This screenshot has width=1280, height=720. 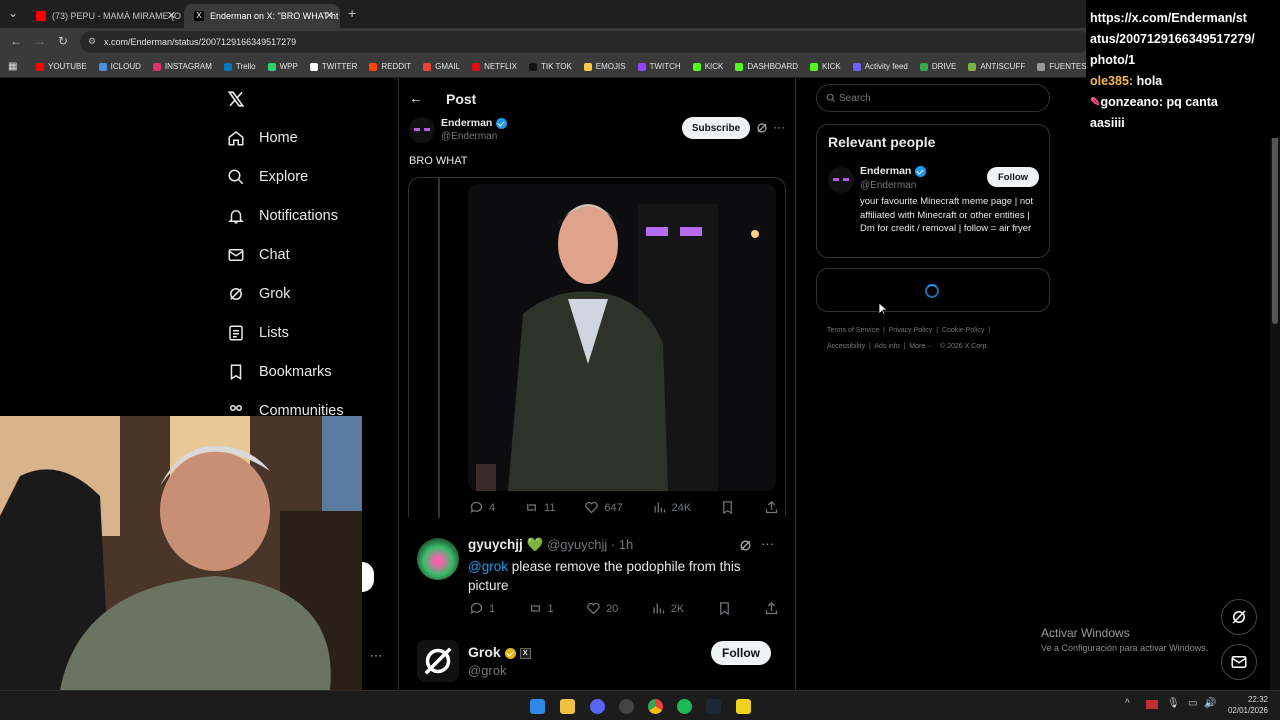 What do you see at coordinates (886, 346) in the screenshot?
I see `footer-ads: Ads info` at bounding box center [886, 346].